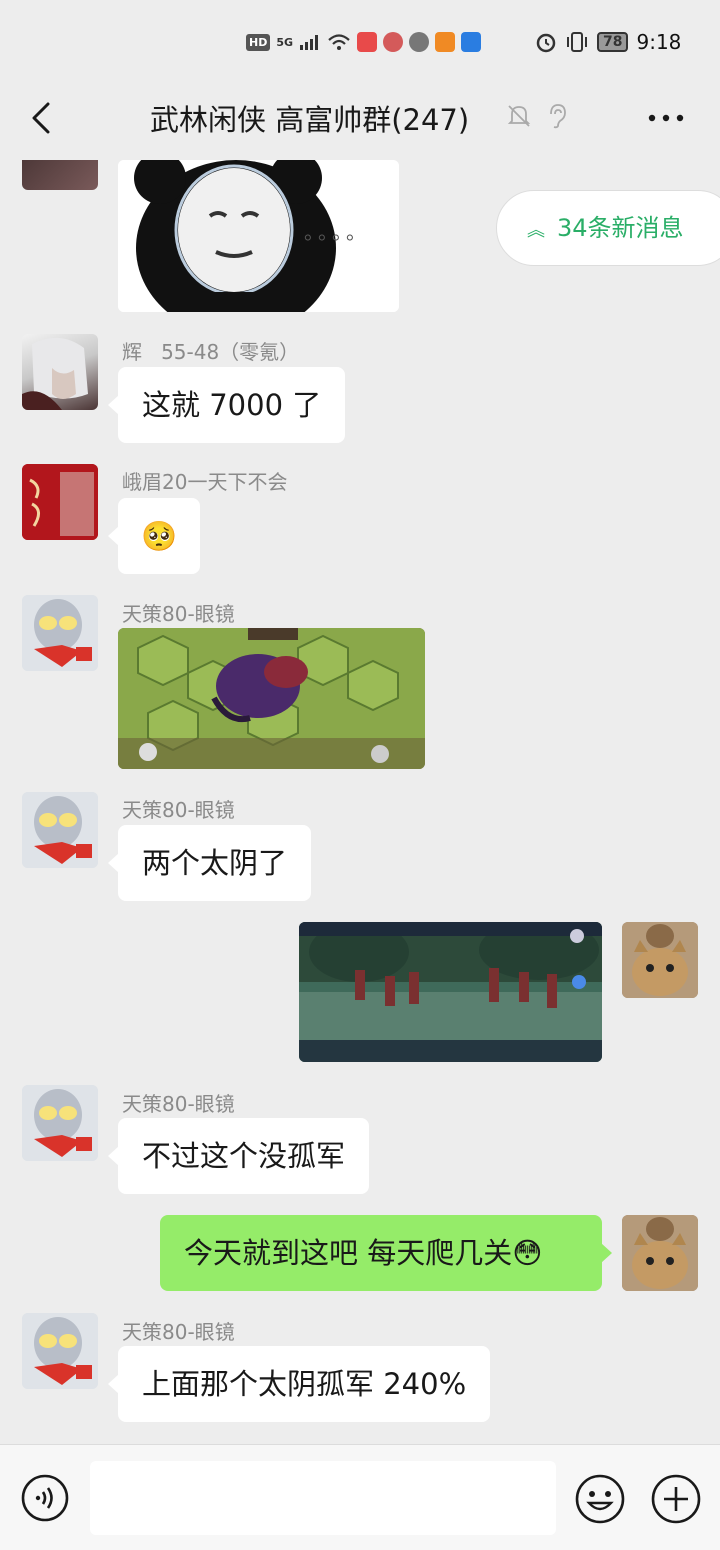  I want to click on plus-icon, so click(676, 1499).